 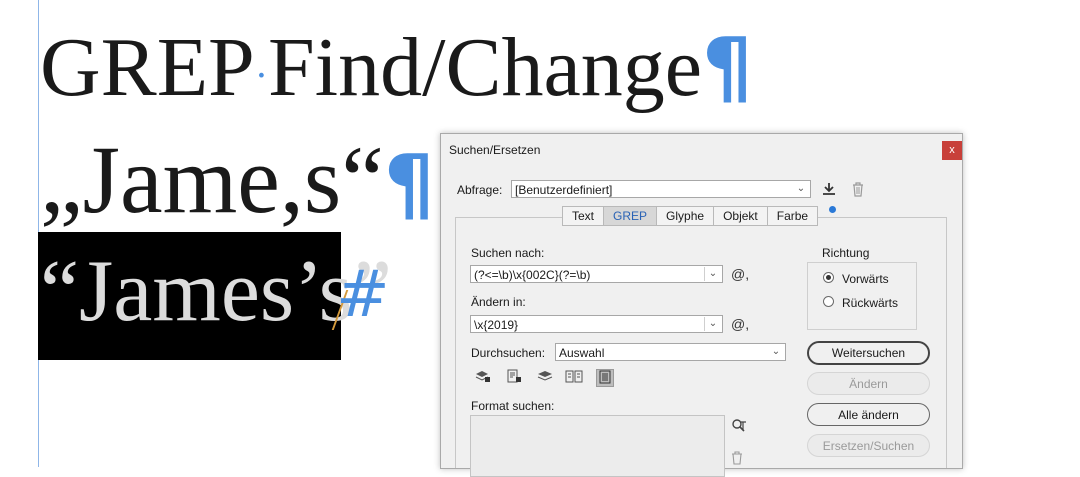 I want to click on footnotes-icon, so click(x=605, y=378).